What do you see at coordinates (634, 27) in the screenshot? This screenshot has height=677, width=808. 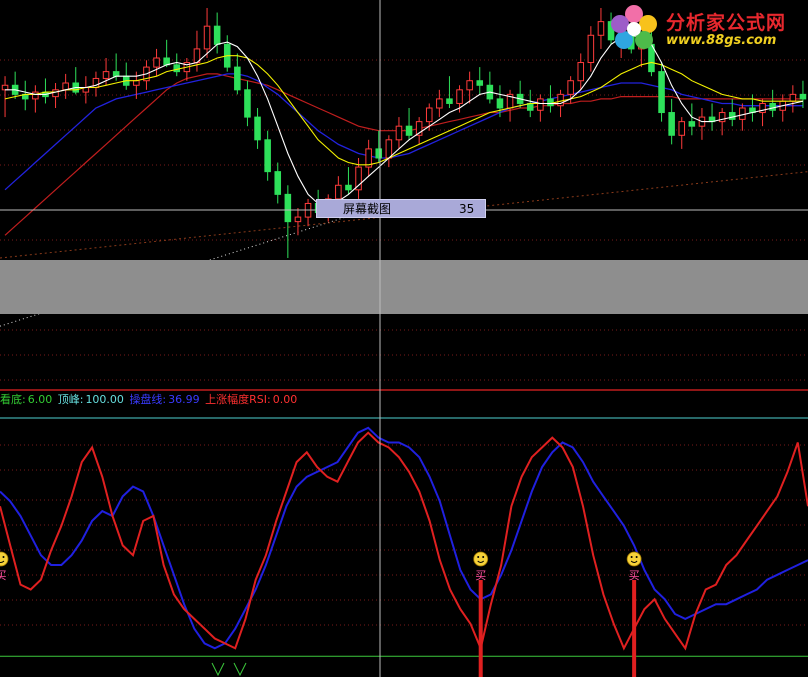 I see `flower-logo-icon` at bounding box center [634, 27].